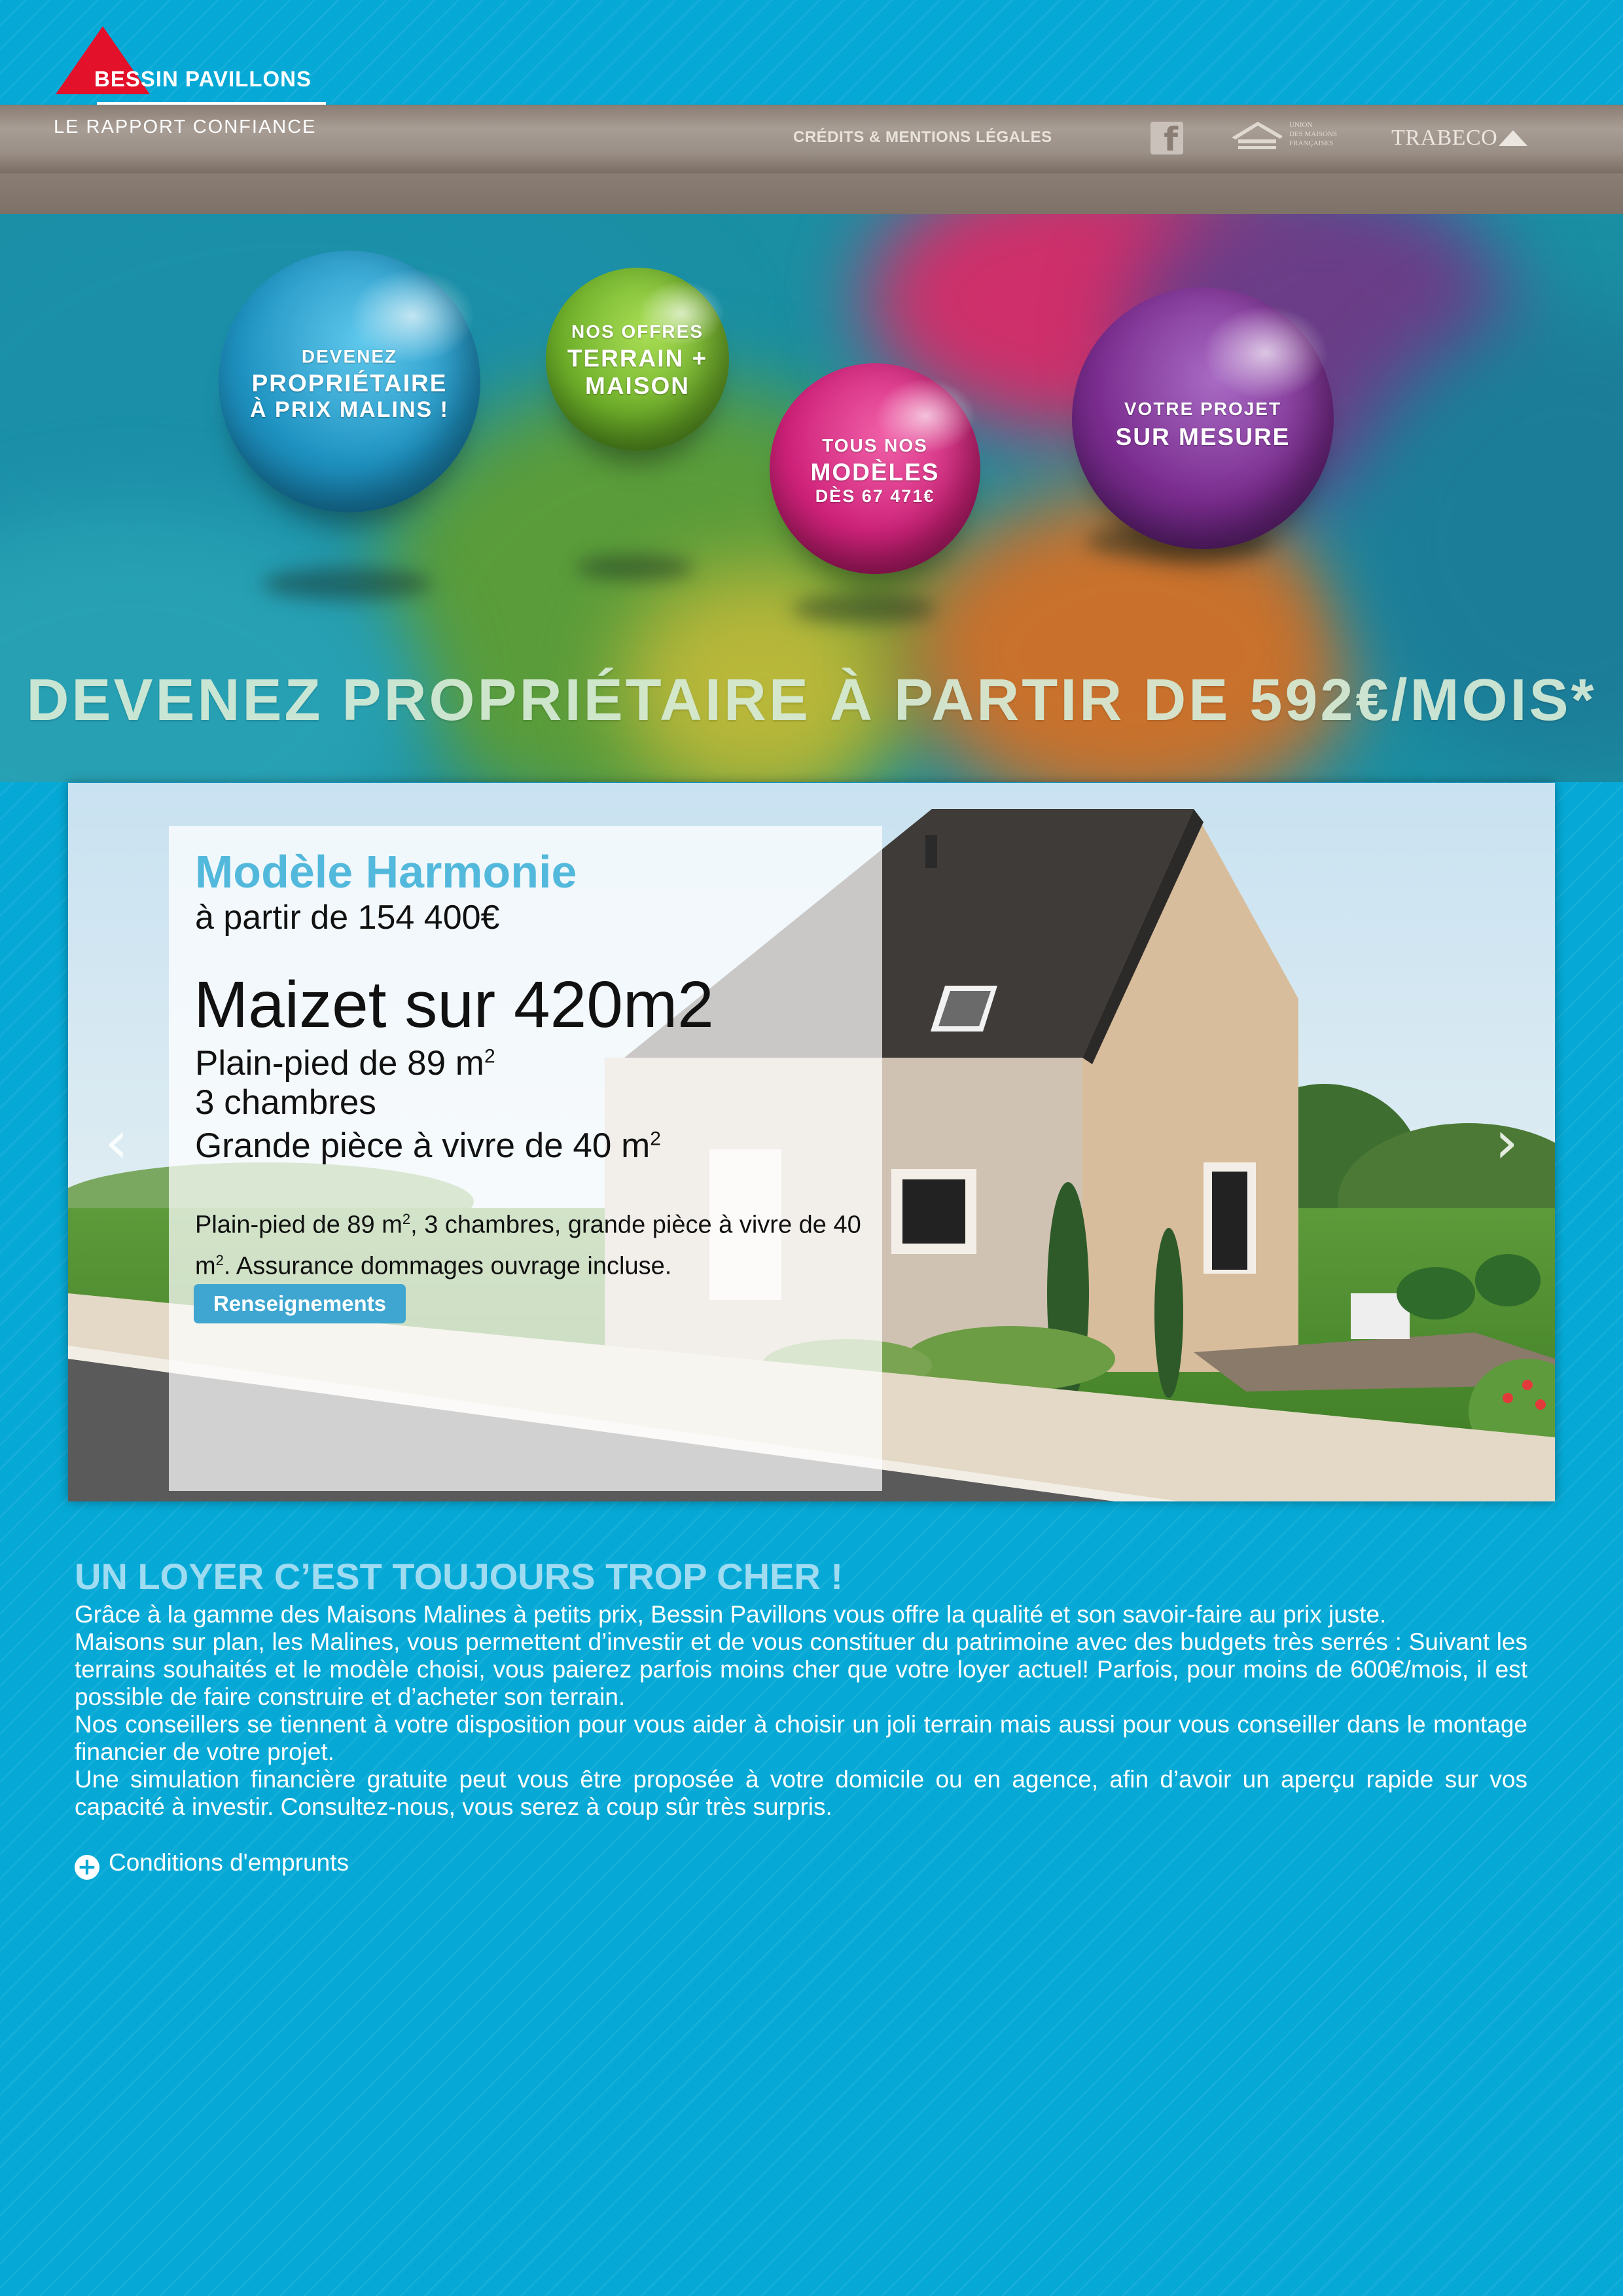 This screenshot has width=1623, height=2296. I want to click on bubble-big-text: MAISON, so click(637, 385).